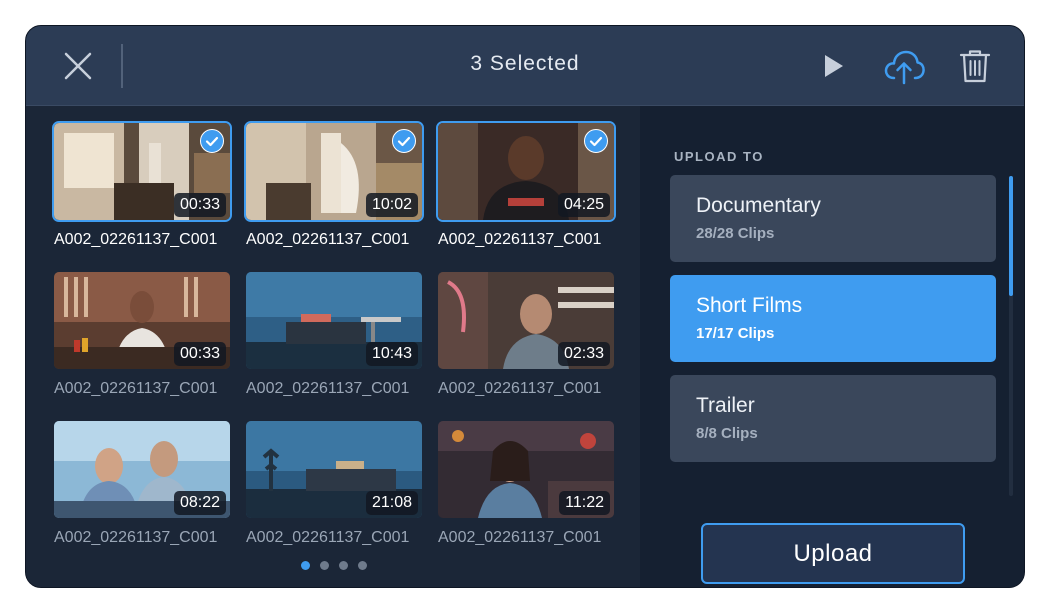  What do you see at coordinates (833, 218) in the screenshot?
I see `destination-documentary: Documentary 28/28 Clips` at bounding box center [833, 218].